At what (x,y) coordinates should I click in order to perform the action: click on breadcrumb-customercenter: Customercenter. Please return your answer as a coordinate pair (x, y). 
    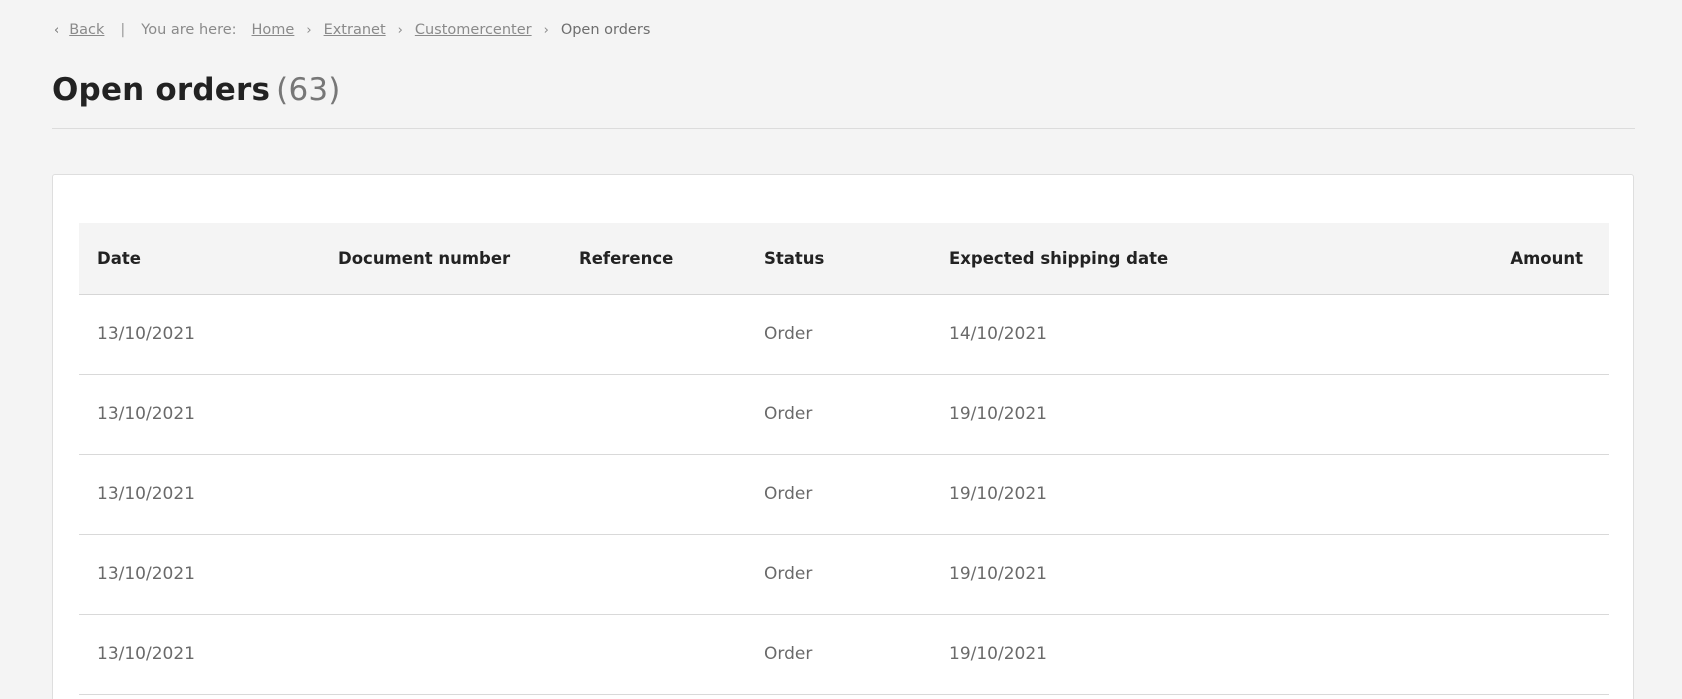
    Looking at the image, I should click on (473, 30).